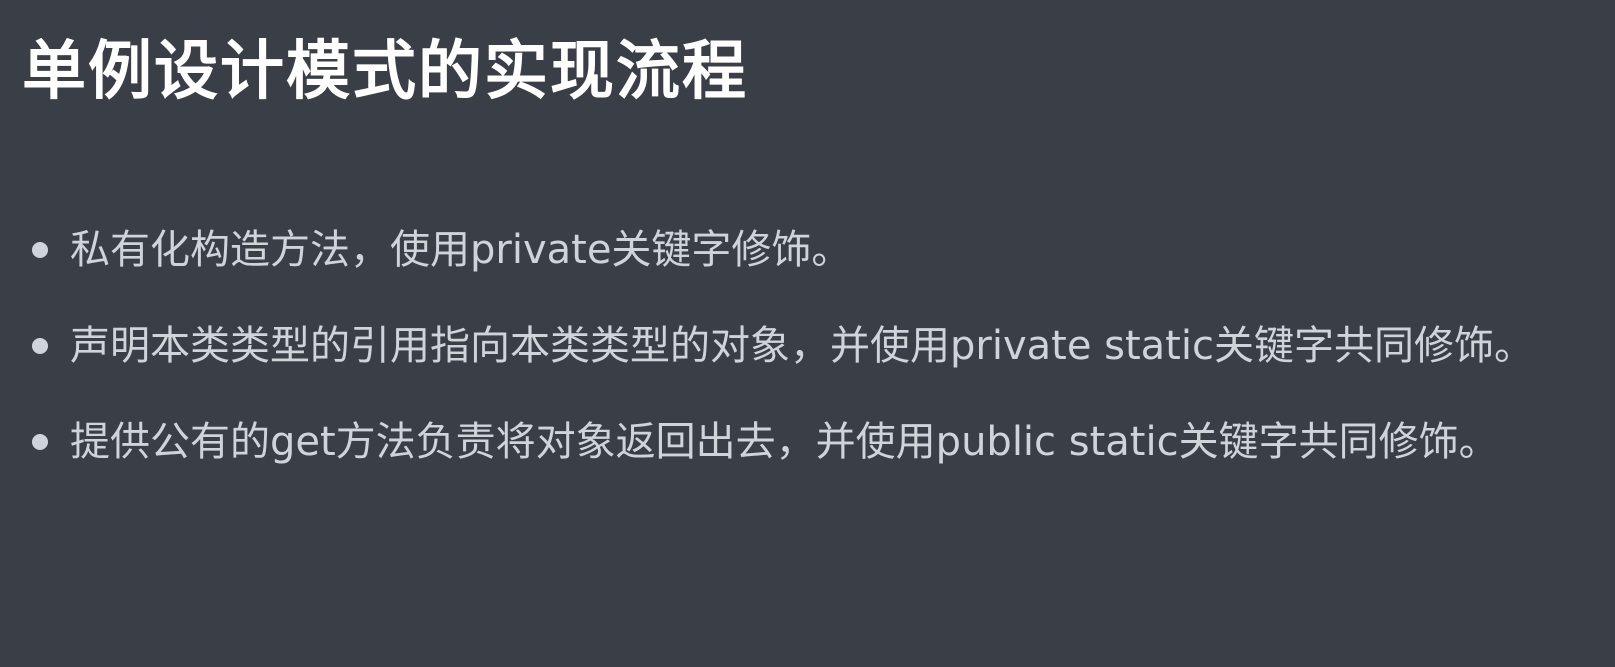  I want to click on bullet-item: 私有化构造方法，使用private关键字修饰。, so click(803, 250).